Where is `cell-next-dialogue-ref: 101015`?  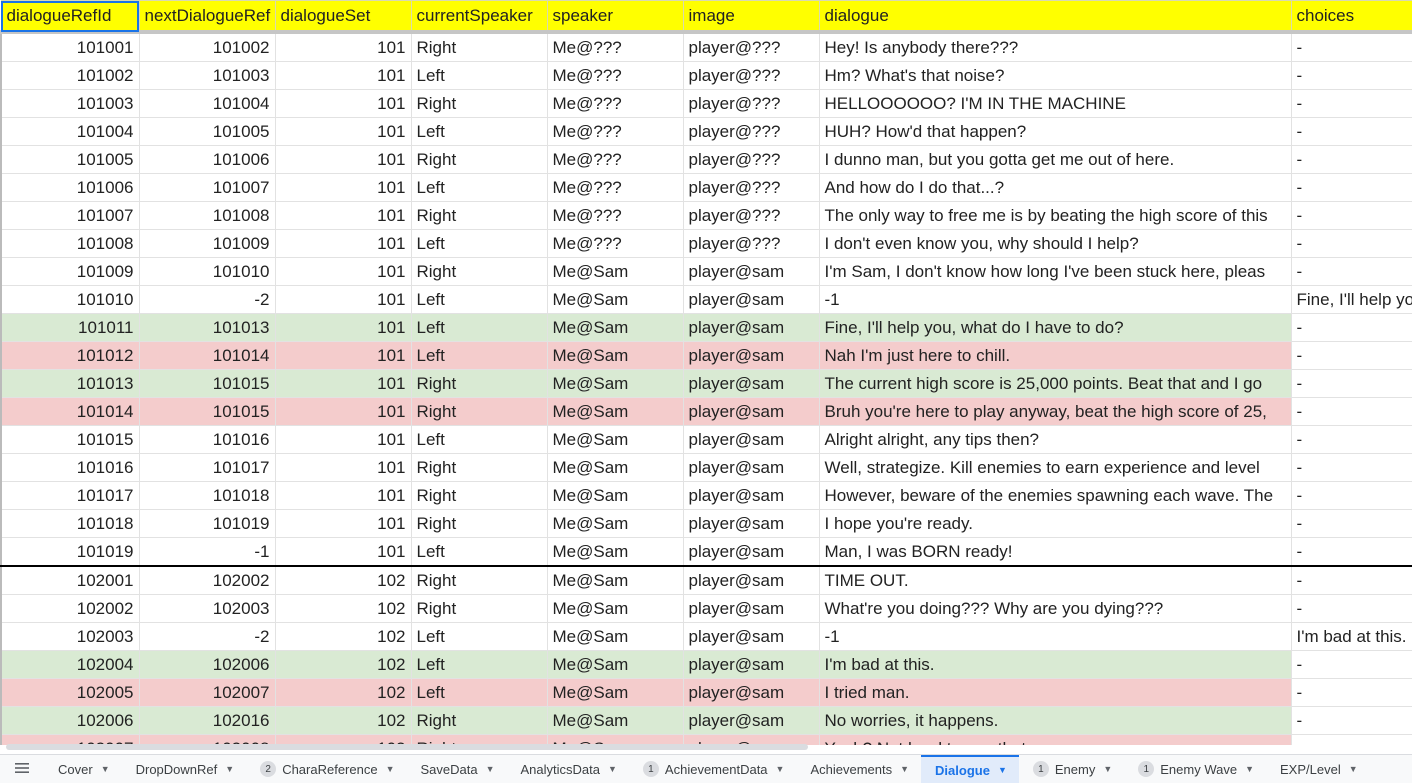
cell-next-dialogue-ref: 101015 is located at coordinates (207, 383).